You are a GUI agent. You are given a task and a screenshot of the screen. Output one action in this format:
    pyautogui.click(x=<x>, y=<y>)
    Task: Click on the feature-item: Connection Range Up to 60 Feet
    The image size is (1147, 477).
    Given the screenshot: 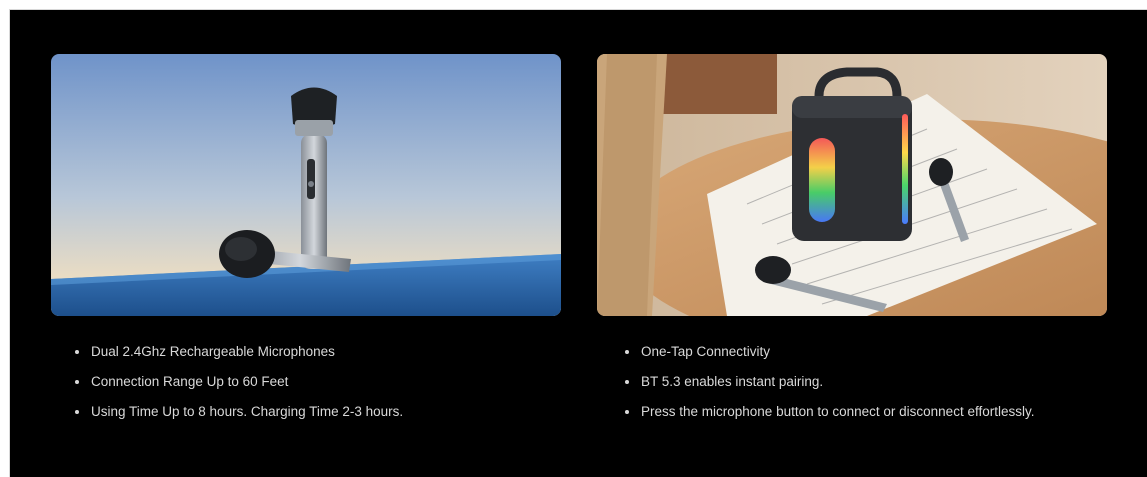 What is the action you would take?
    pyautogui.click(x=239, y=387)
    